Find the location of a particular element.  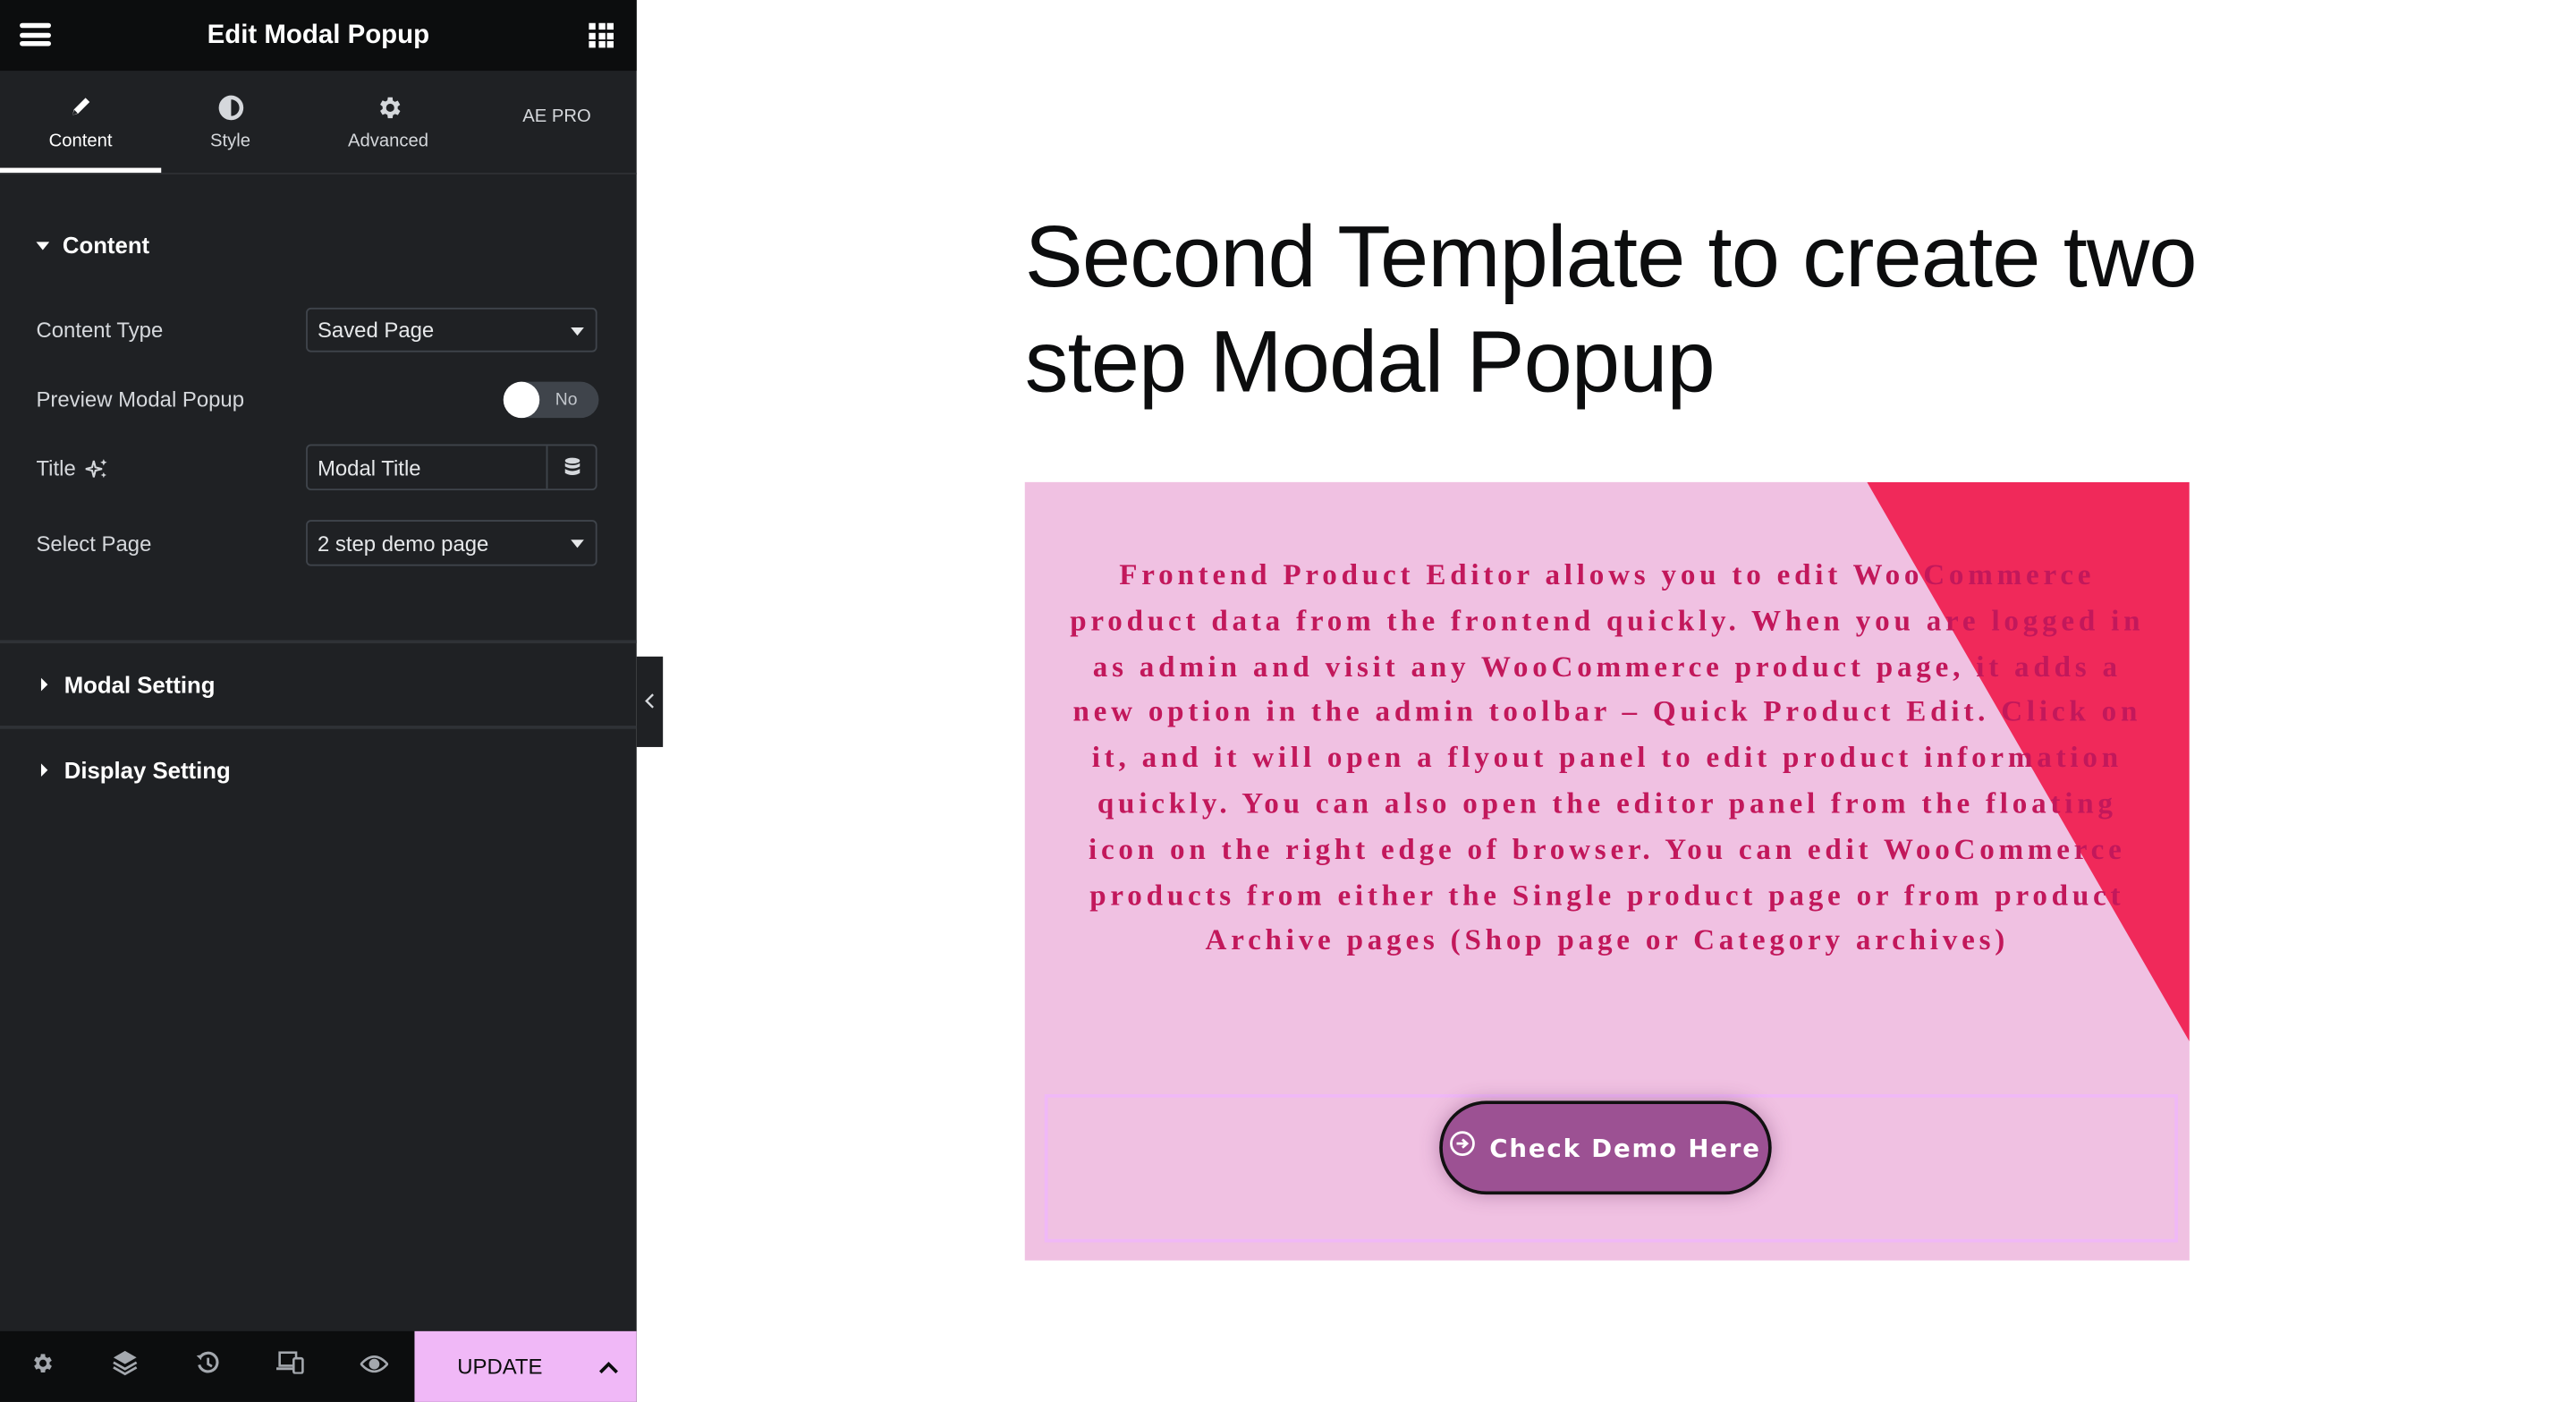

arrow-circle-right-icon is located at coordinates (1463, 1148).